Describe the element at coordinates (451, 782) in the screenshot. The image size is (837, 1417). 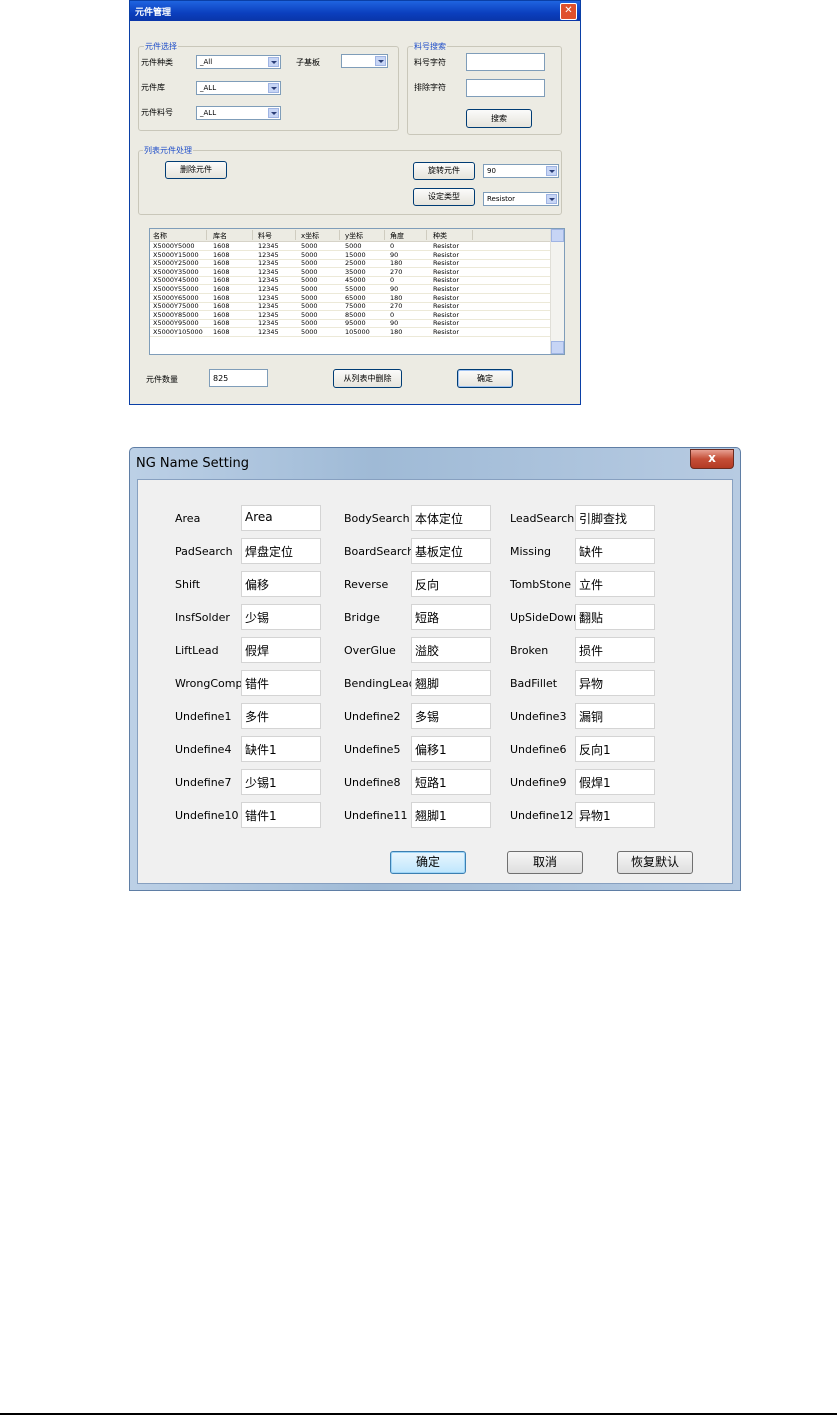
I see `ng-field-input: 短路1` at that location.